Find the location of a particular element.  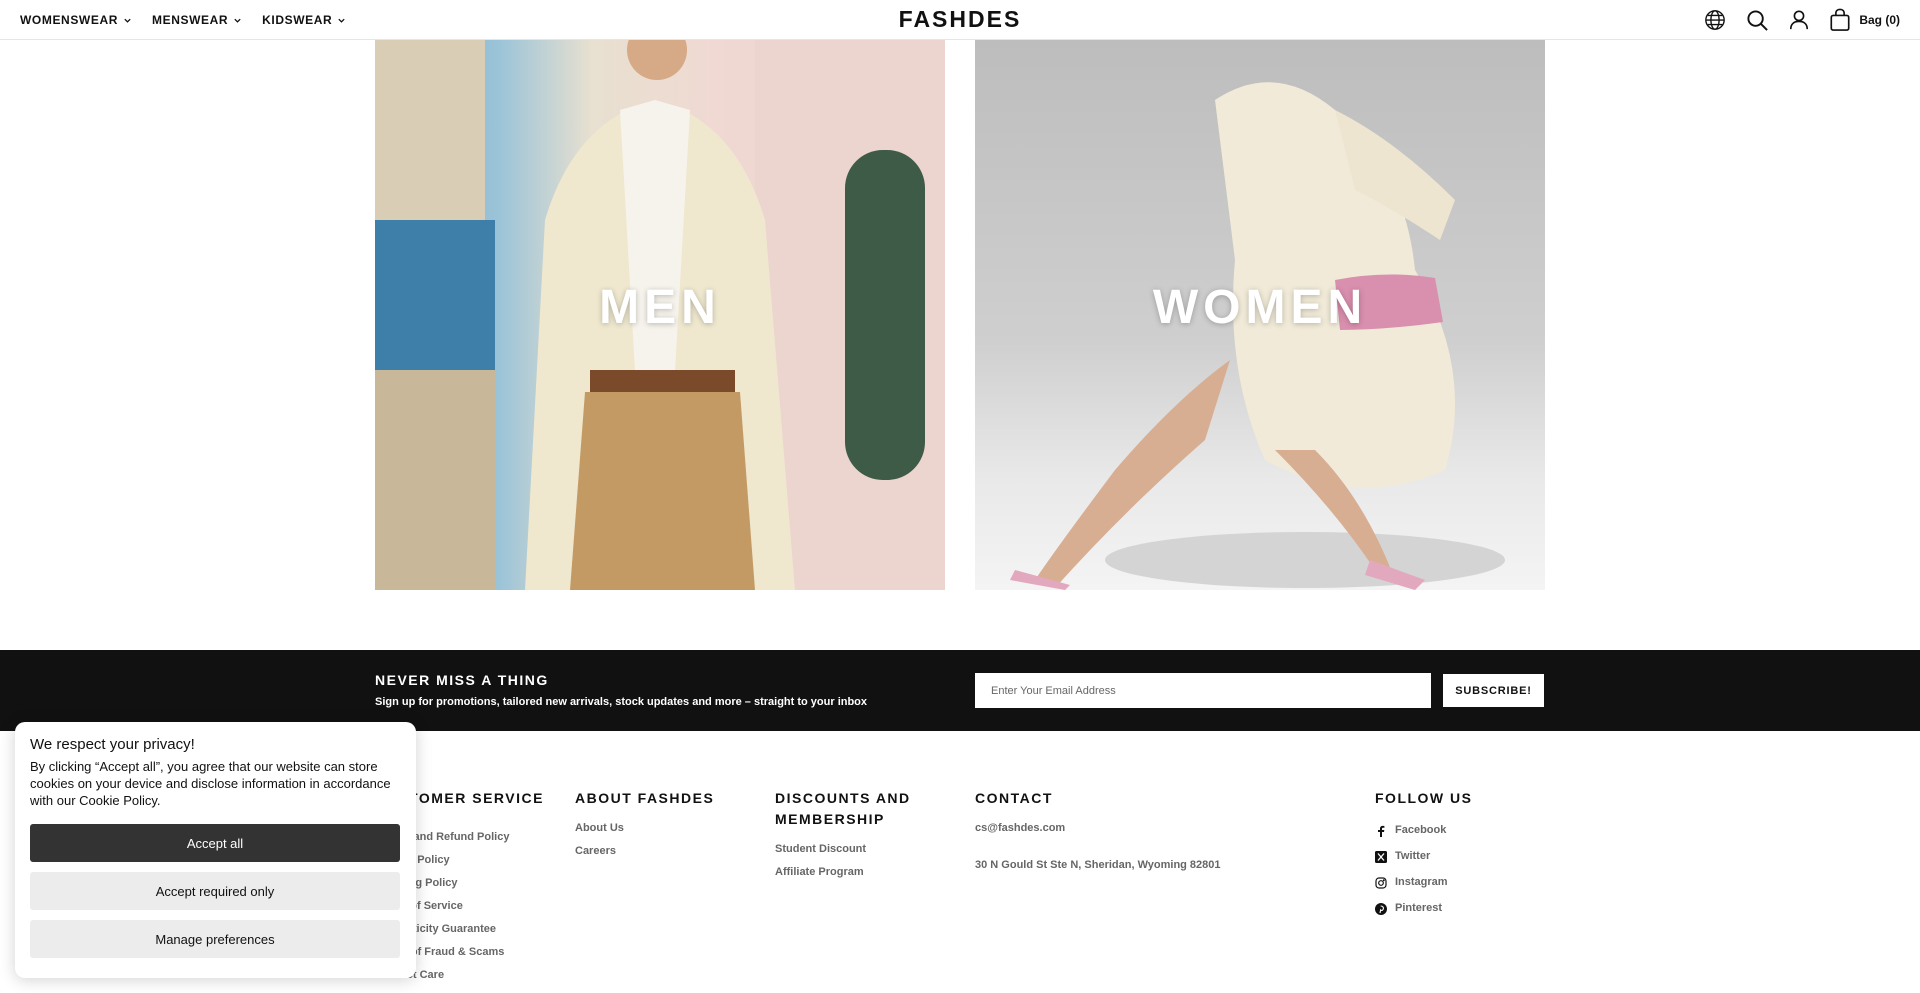

manage-preferences-button: Manage preferences is located at coordinates (215, 939).